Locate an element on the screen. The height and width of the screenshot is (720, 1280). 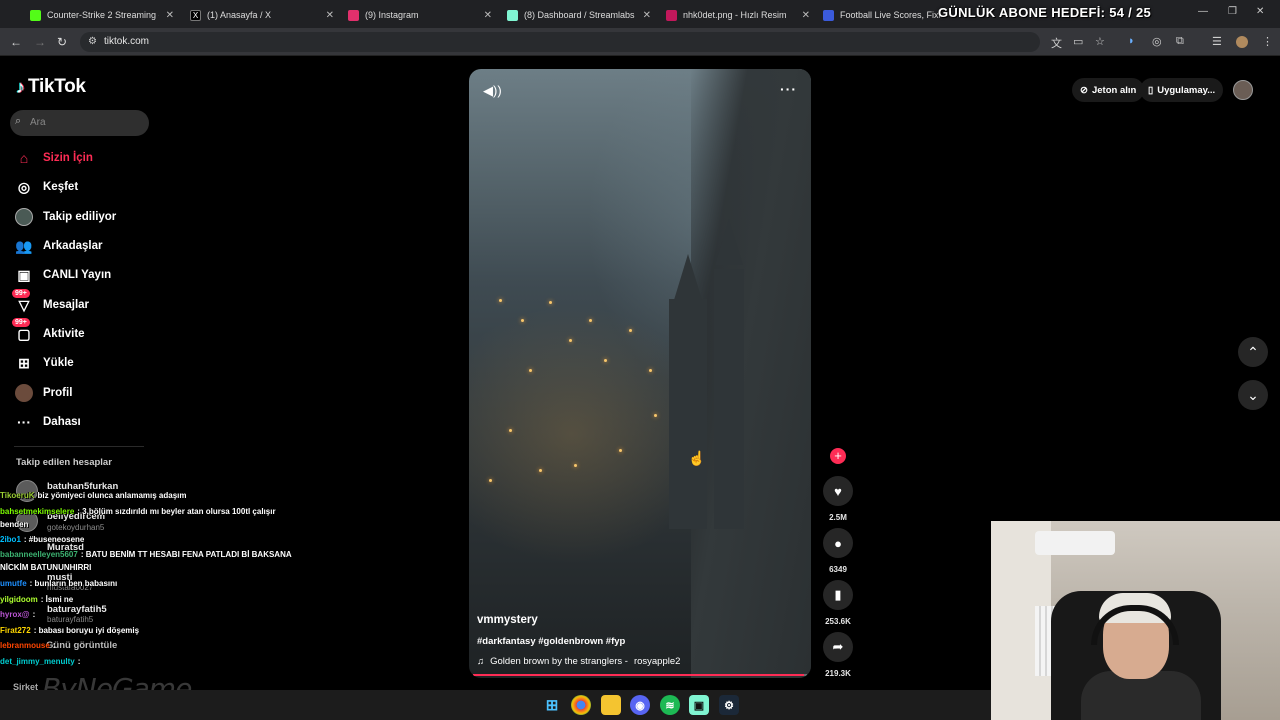
audio-icon: ◗ is located at coordinates (1131, 41).